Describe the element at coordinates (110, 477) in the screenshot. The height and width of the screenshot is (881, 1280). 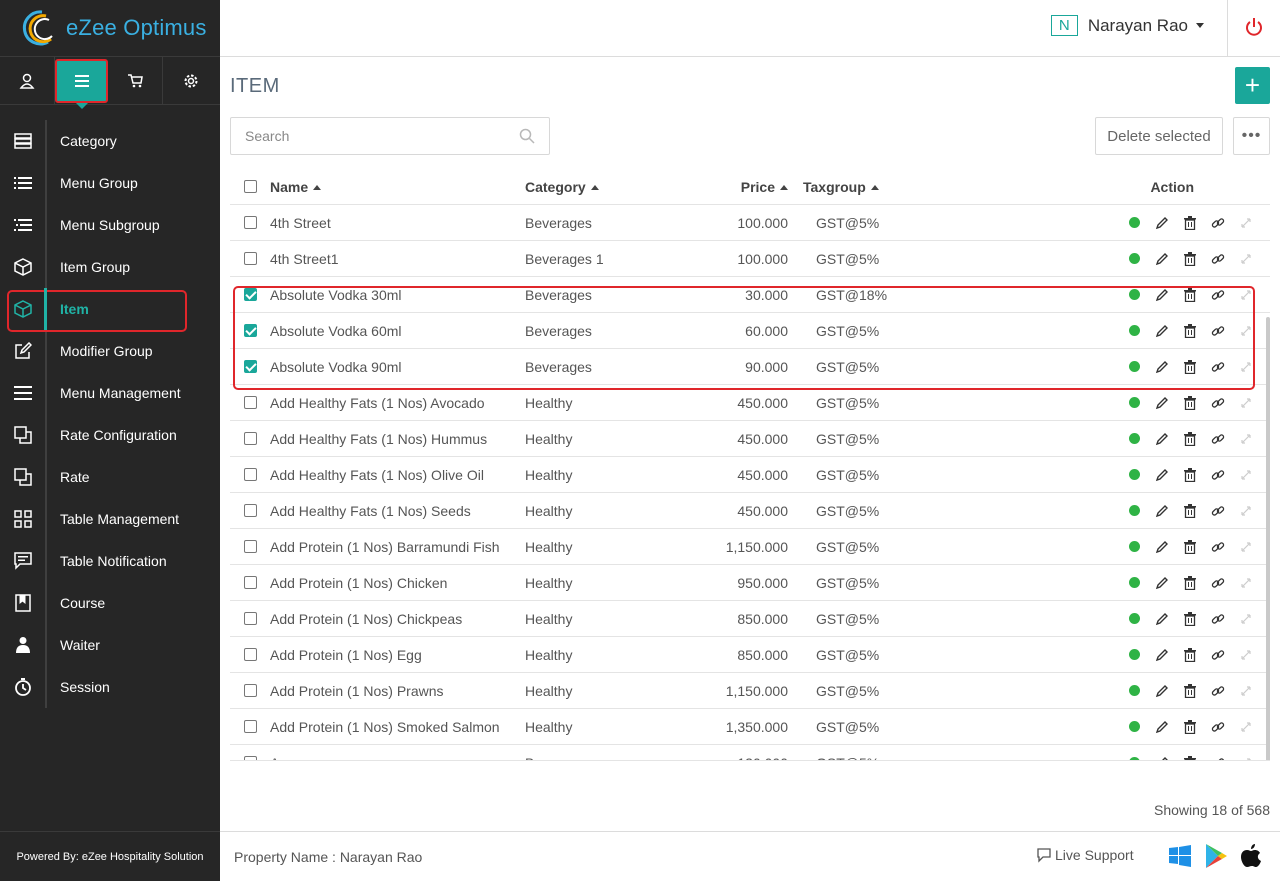
I see `sidebar-item-rate: Rate` at that location.